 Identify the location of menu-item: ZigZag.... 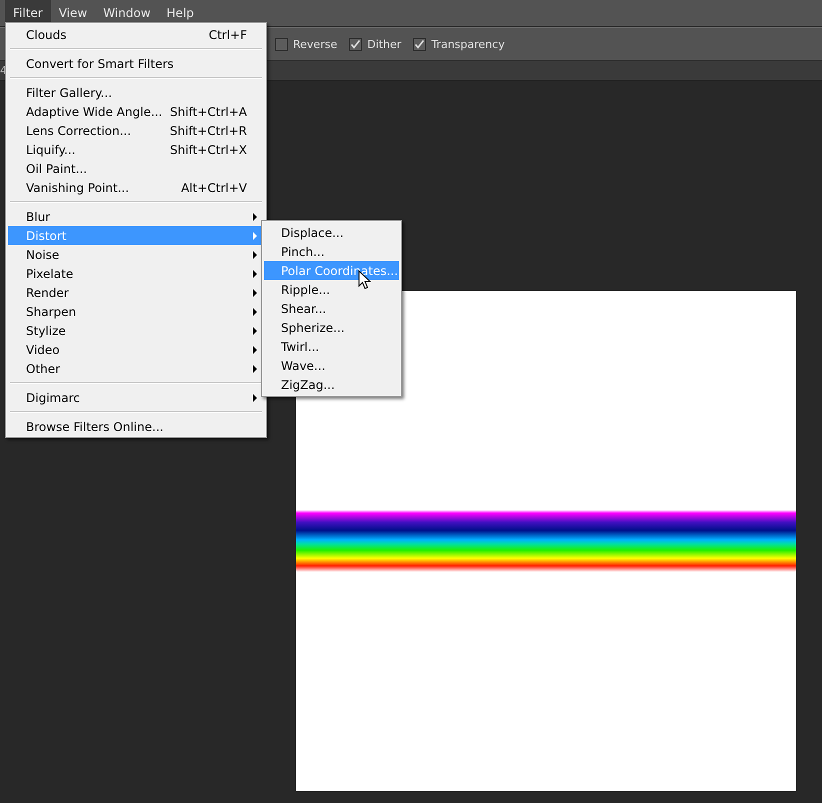
(331, 384).